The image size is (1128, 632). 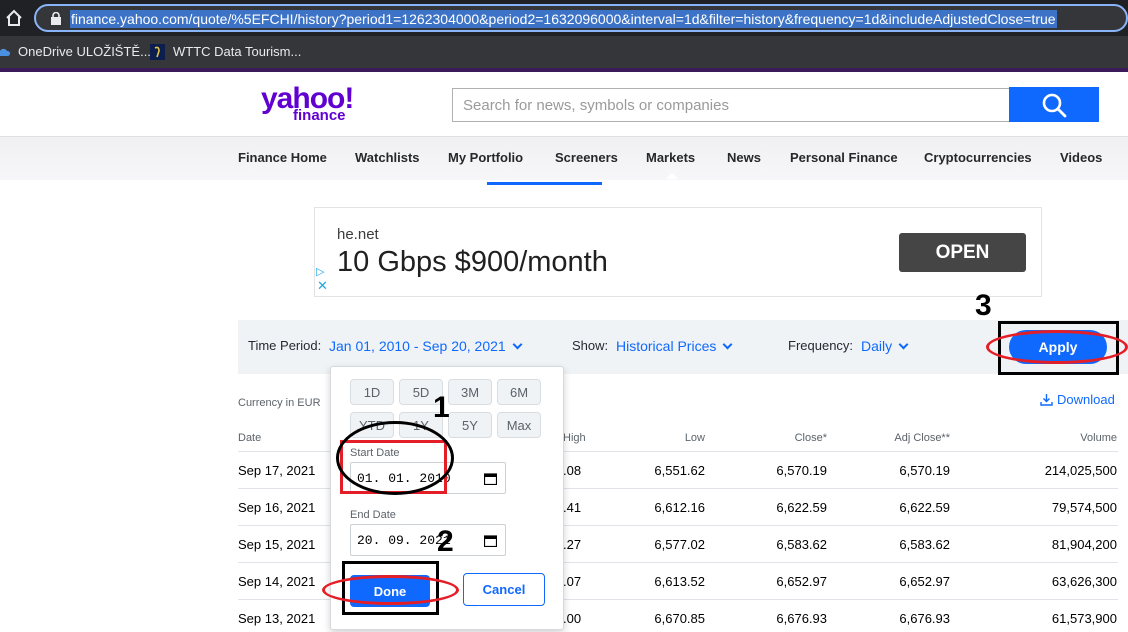 I want to click on cell-date: Sep 16, 2021, so click(x=277, y=507).